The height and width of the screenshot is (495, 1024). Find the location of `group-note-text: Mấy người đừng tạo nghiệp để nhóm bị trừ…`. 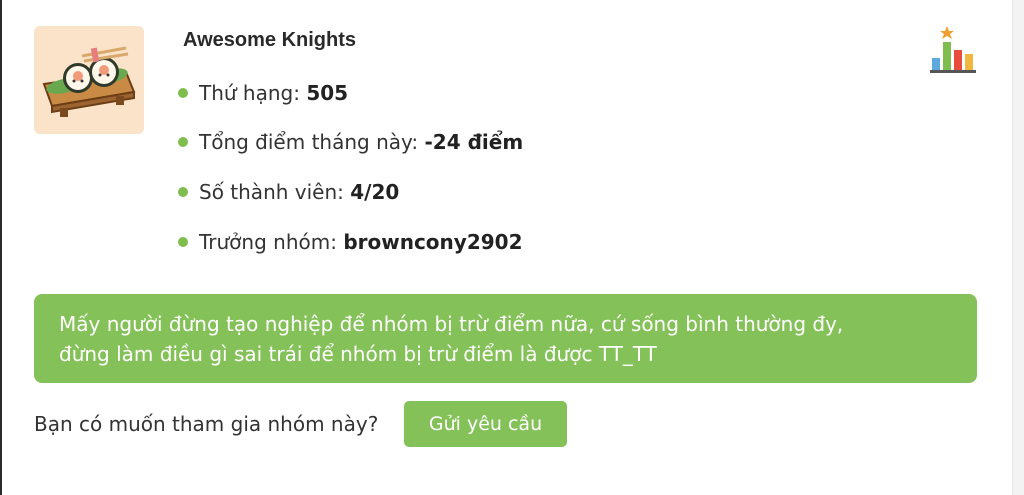

group-note-text: Mấy người đừng tạo nghiệp để nhóm bị trừ… is located at coordinates (451, 339).